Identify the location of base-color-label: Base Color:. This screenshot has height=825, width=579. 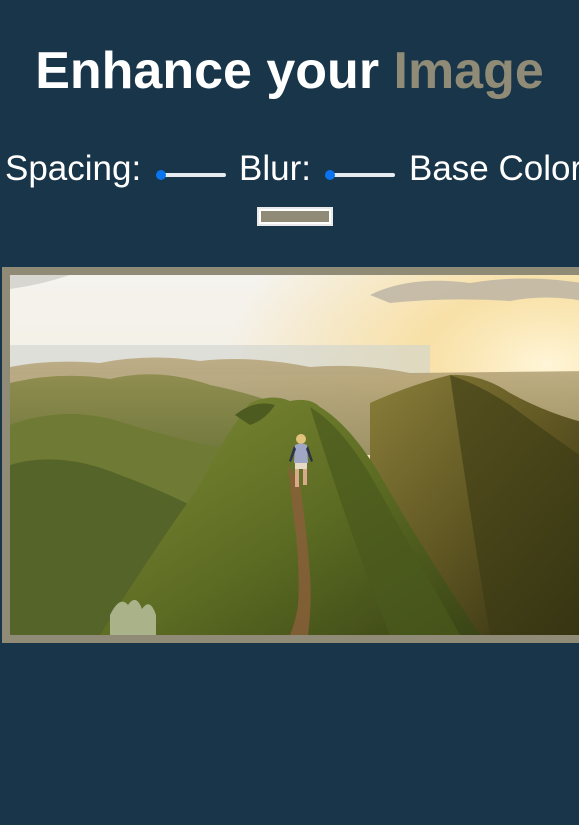
(494, 168).